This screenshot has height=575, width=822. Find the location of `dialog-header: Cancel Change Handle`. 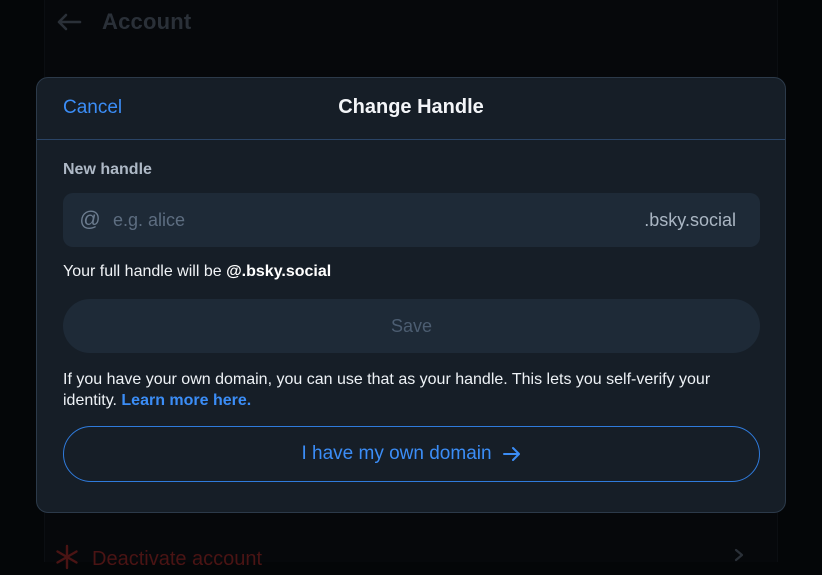

dialog-header: Cancel Change Handle is located at coordinates (411, 109).